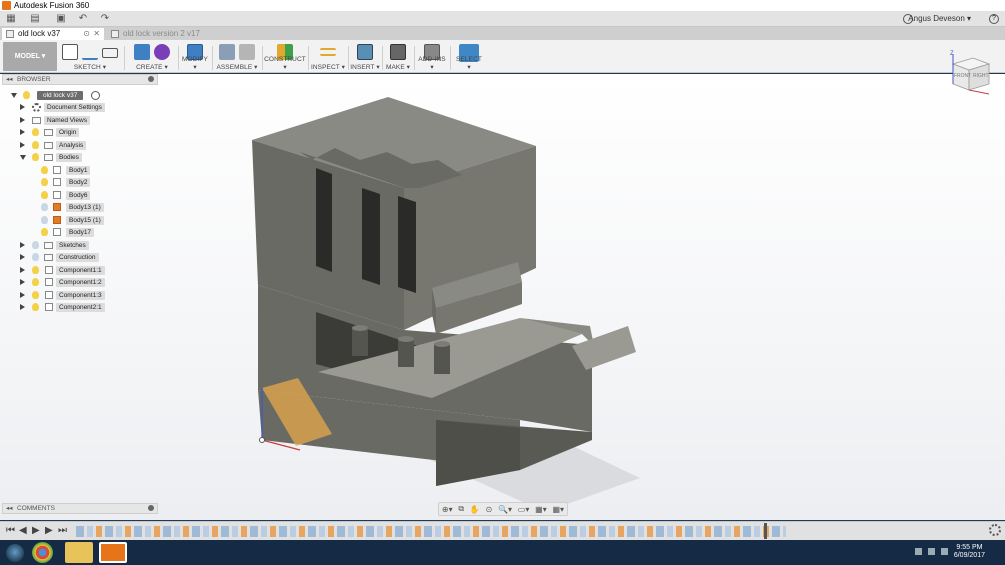 This screenshot has width=1005, height=565. I want to click on panel-pin-icon, so click(151, 79).